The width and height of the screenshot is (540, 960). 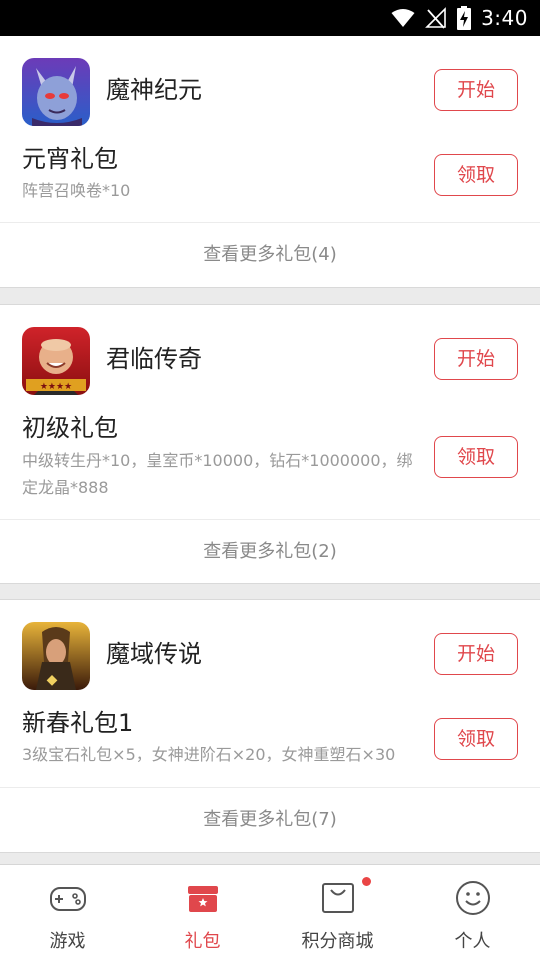 What do you see at coordinates (209, 754) in the screenshot?
I see `gift-description: 3级宝石礼包×5，女神进阶石×20，女神重塑石×30` at bounding box center [209, 754].